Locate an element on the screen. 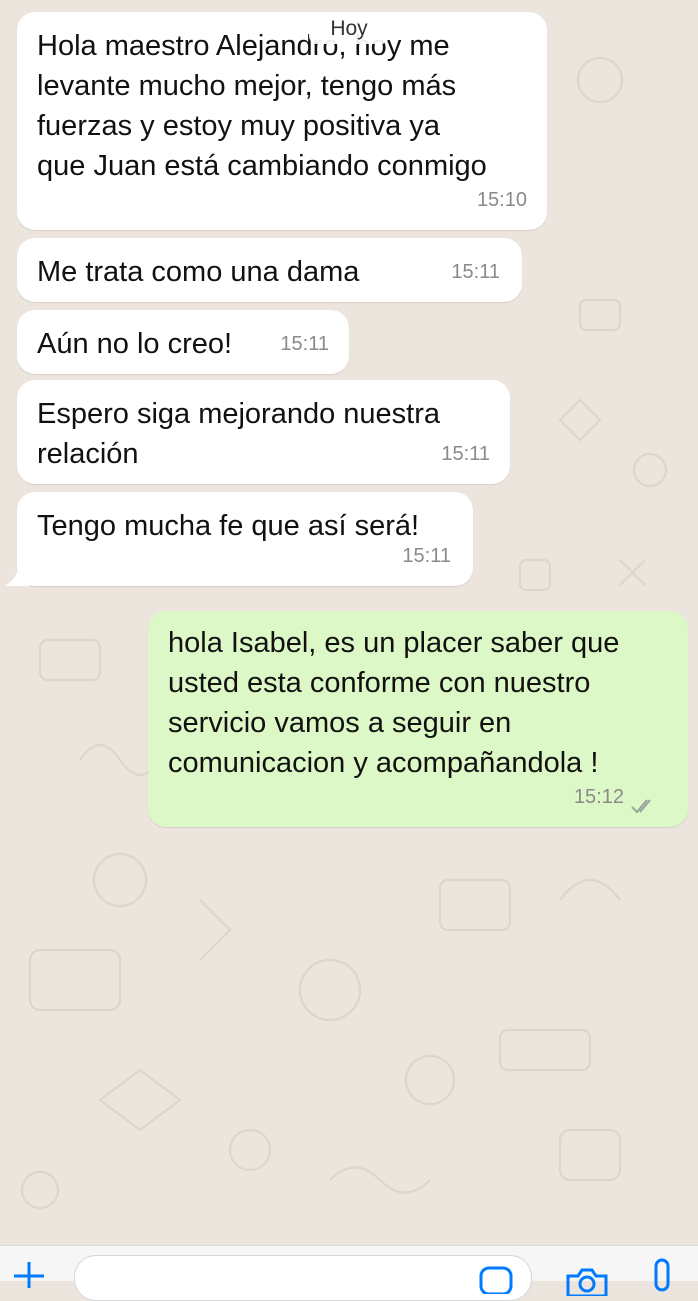 The image size is (698, 1301). microphone-icon is located at coordinates (662, 1275).